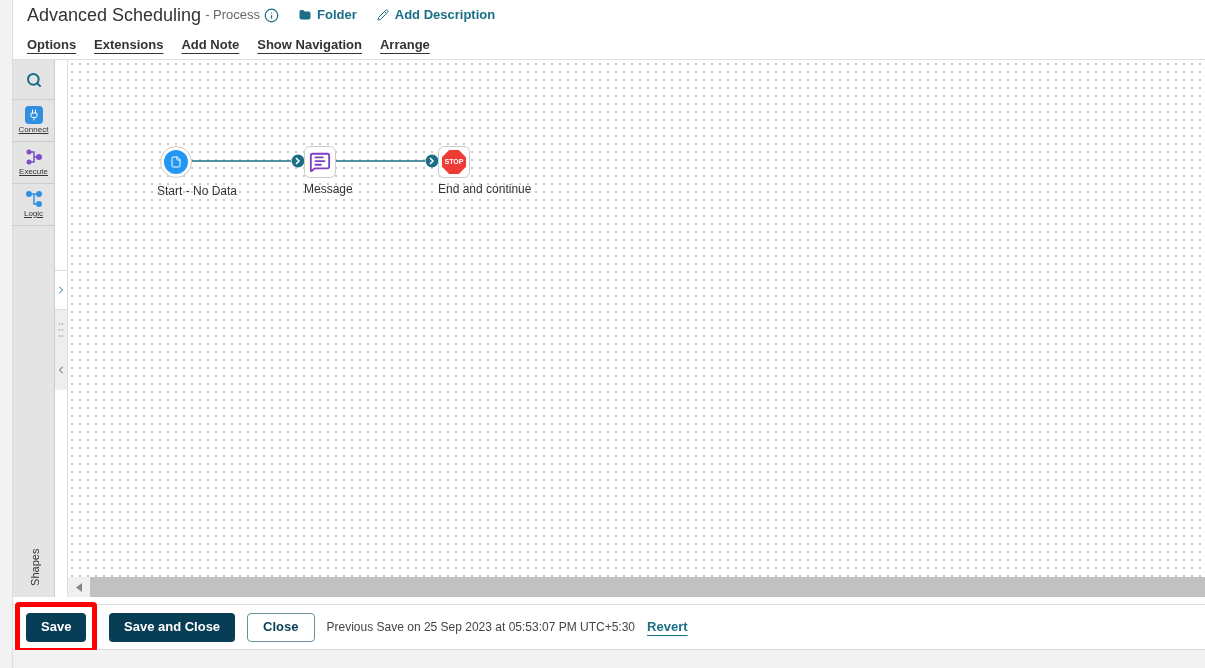  Describe the element at coordinates (79, 587) in the screenshot. I see `scroll-left-icon` at that location.